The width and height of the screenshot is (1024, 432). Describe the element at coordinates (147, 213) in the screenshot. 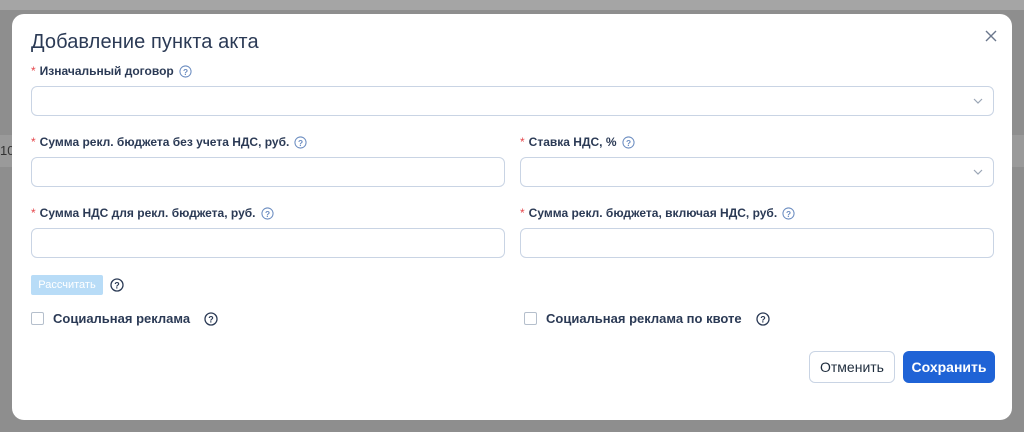

I see `vat-amount-label-text: Сумма НДС для рекл. бюджета, руб.` at that location.